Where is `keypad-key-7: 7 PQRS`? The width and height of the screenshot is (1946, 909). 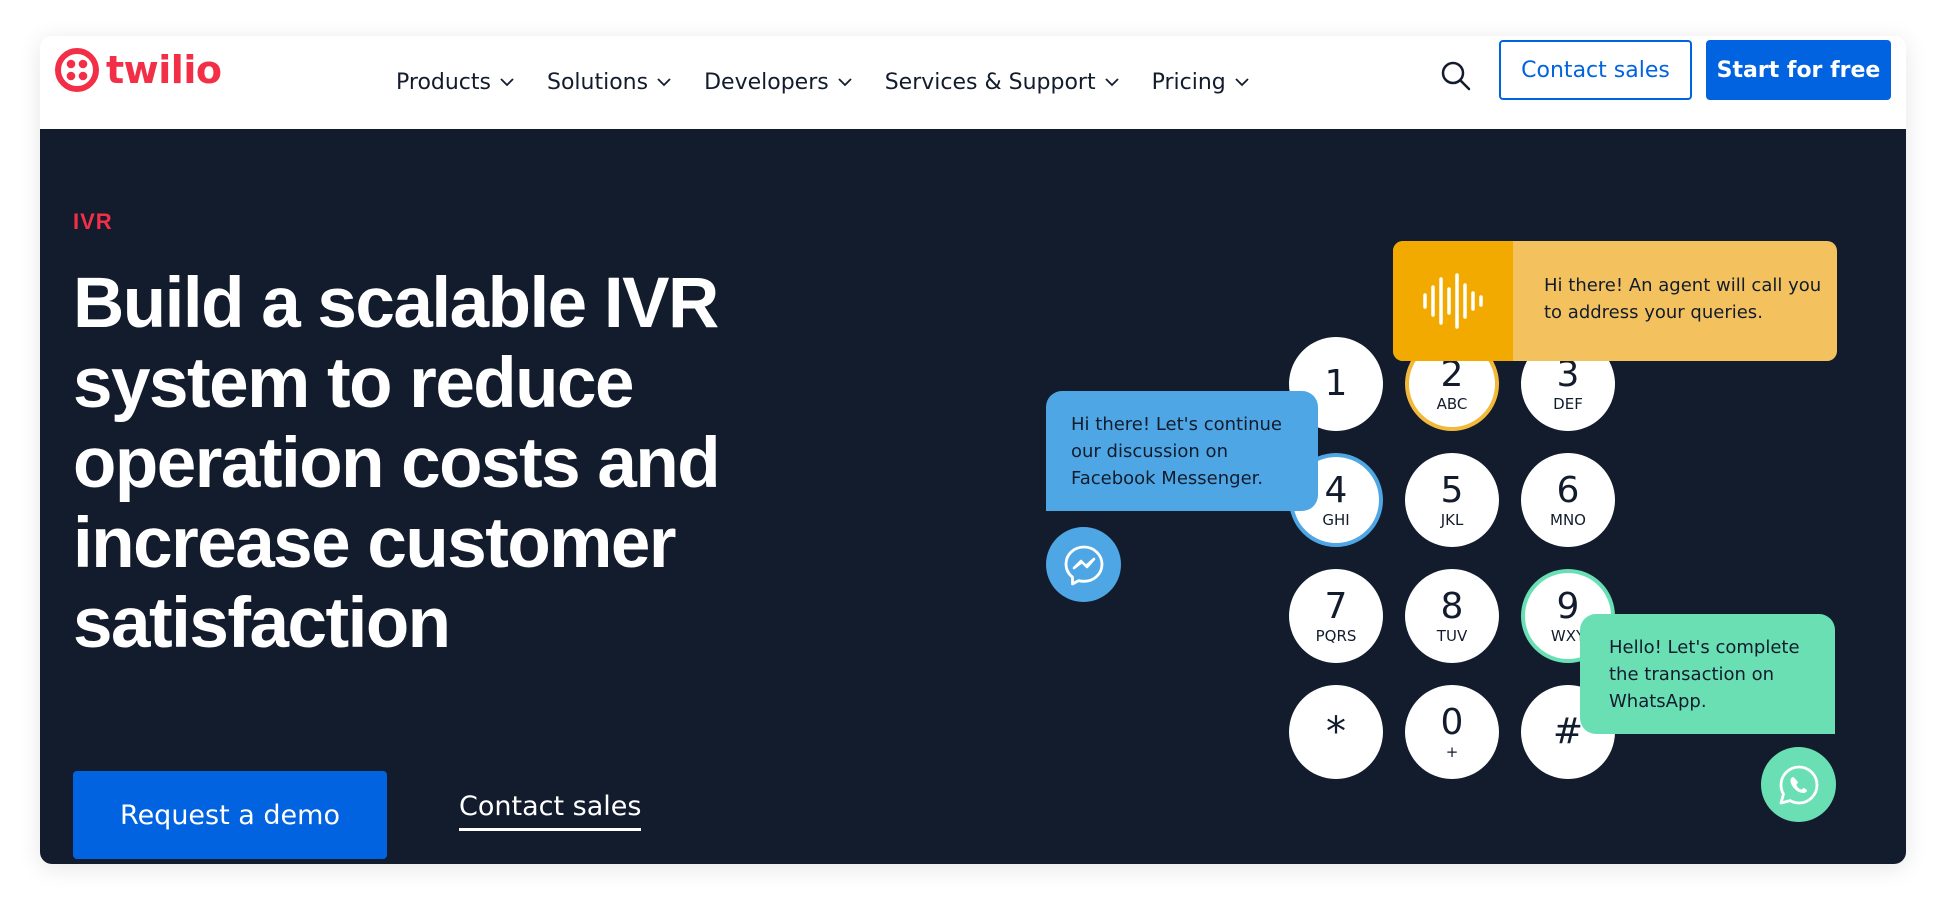 keypad-key-7: 7 PQRS is located at coordinates (1336, 616).